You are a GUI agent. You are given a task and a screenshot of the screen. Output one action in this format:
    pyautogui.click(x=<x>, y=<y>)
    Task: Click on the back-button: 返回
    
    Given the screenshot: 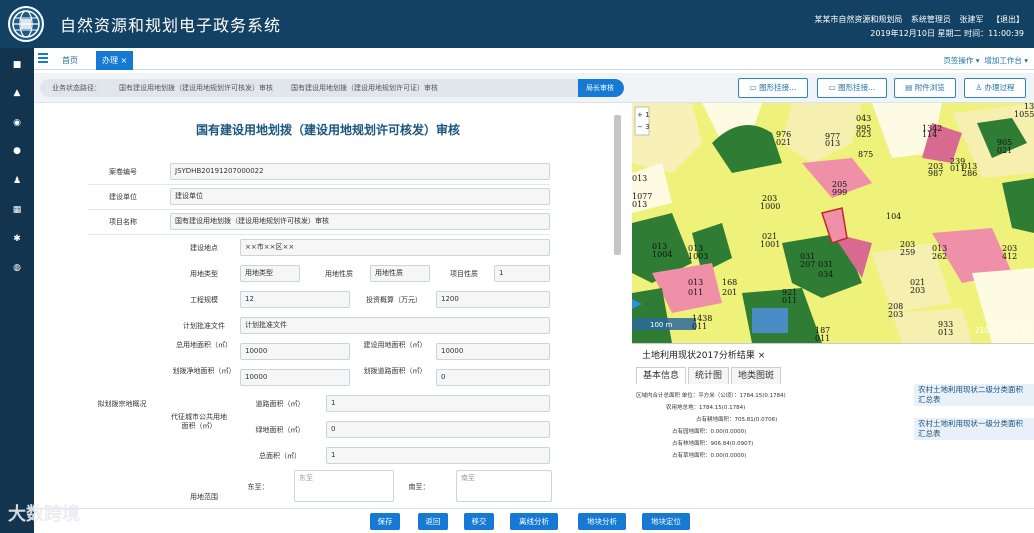 What is the action you would take?
    pyautogui.click(x=433, y=521)
    